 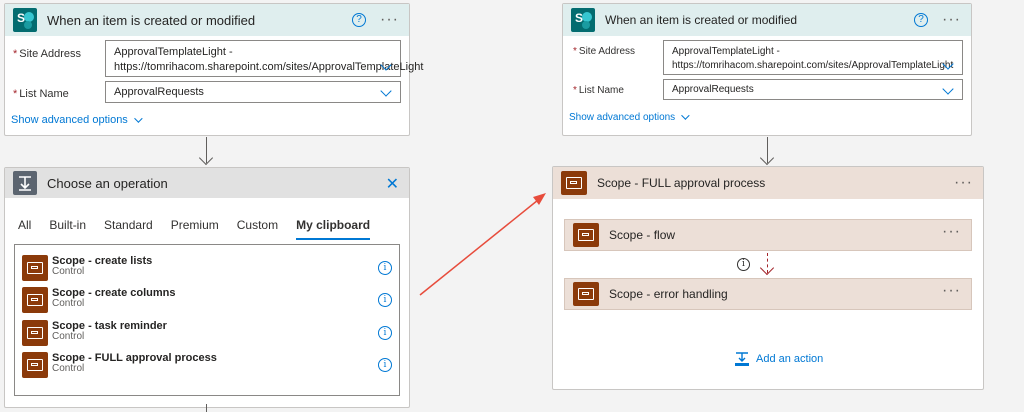 What do you see at coordinates (681, 183) in the screenshot?
I see `scope-full-approval-title: Scope - FULL approval process` at bounding box center [681, 183].